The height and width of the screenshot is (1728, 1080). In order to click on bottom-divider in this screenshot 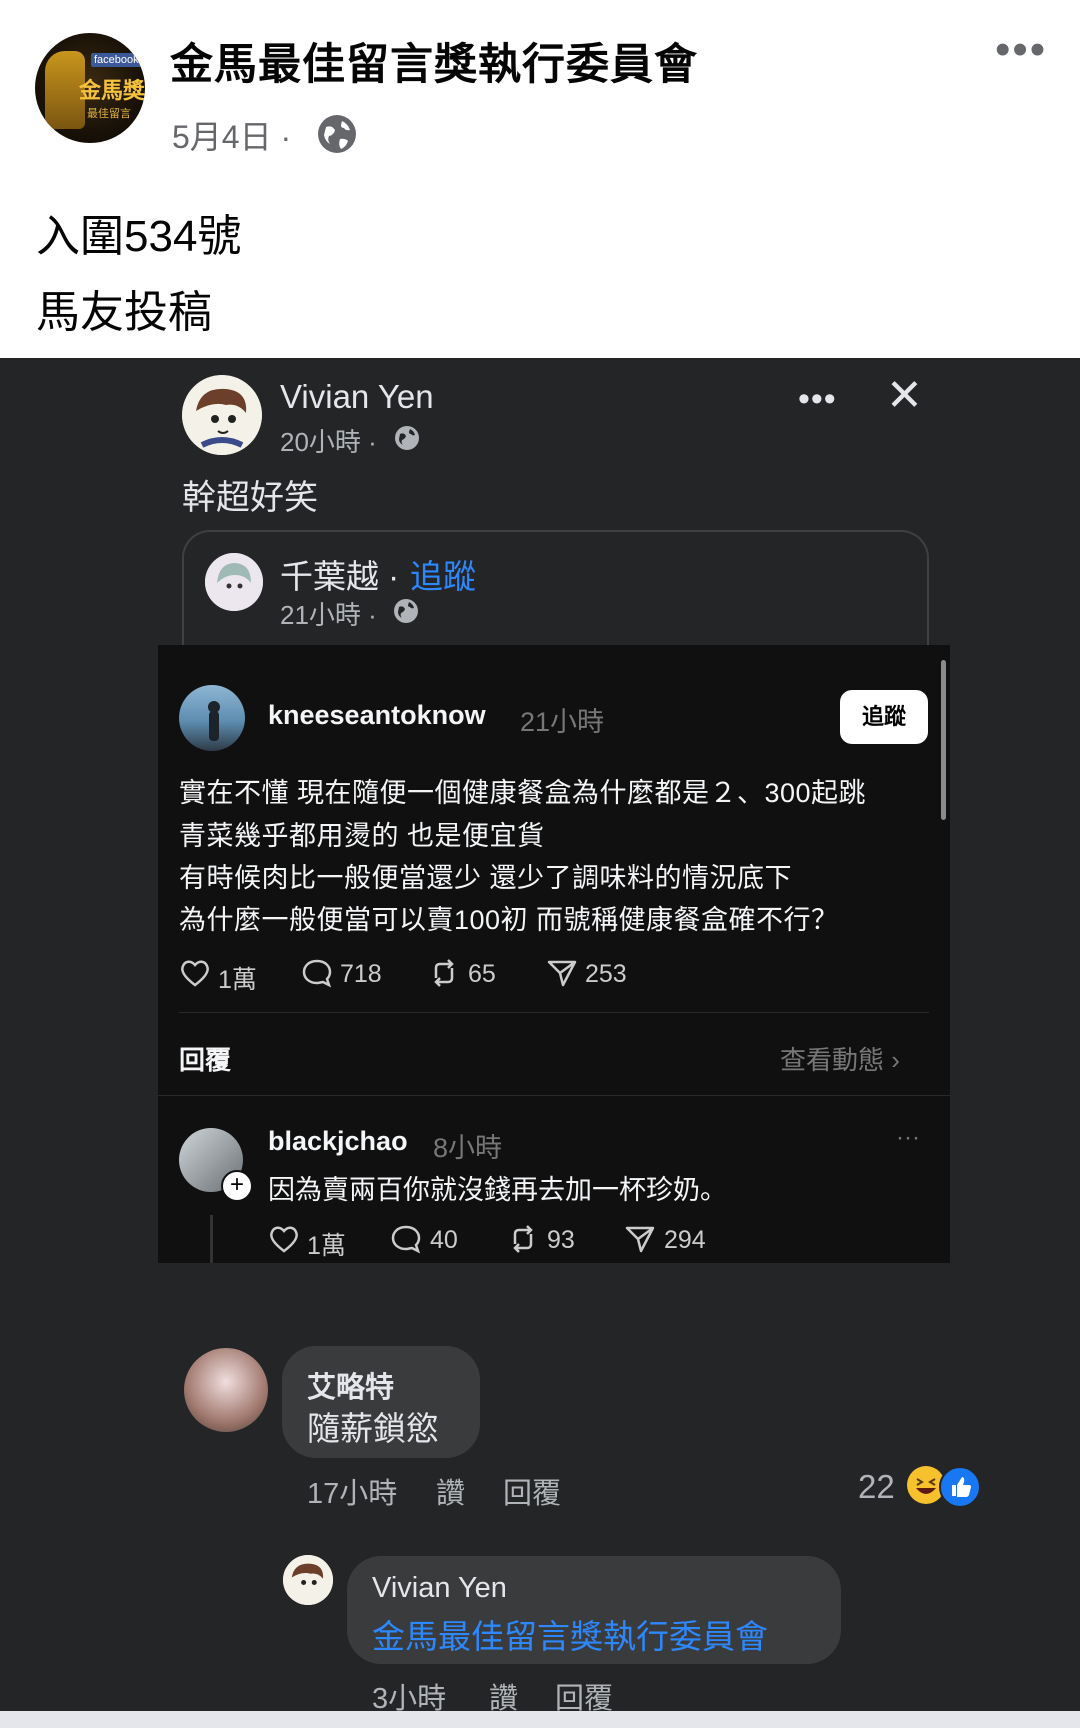, I will do `click(540, 1719)`.